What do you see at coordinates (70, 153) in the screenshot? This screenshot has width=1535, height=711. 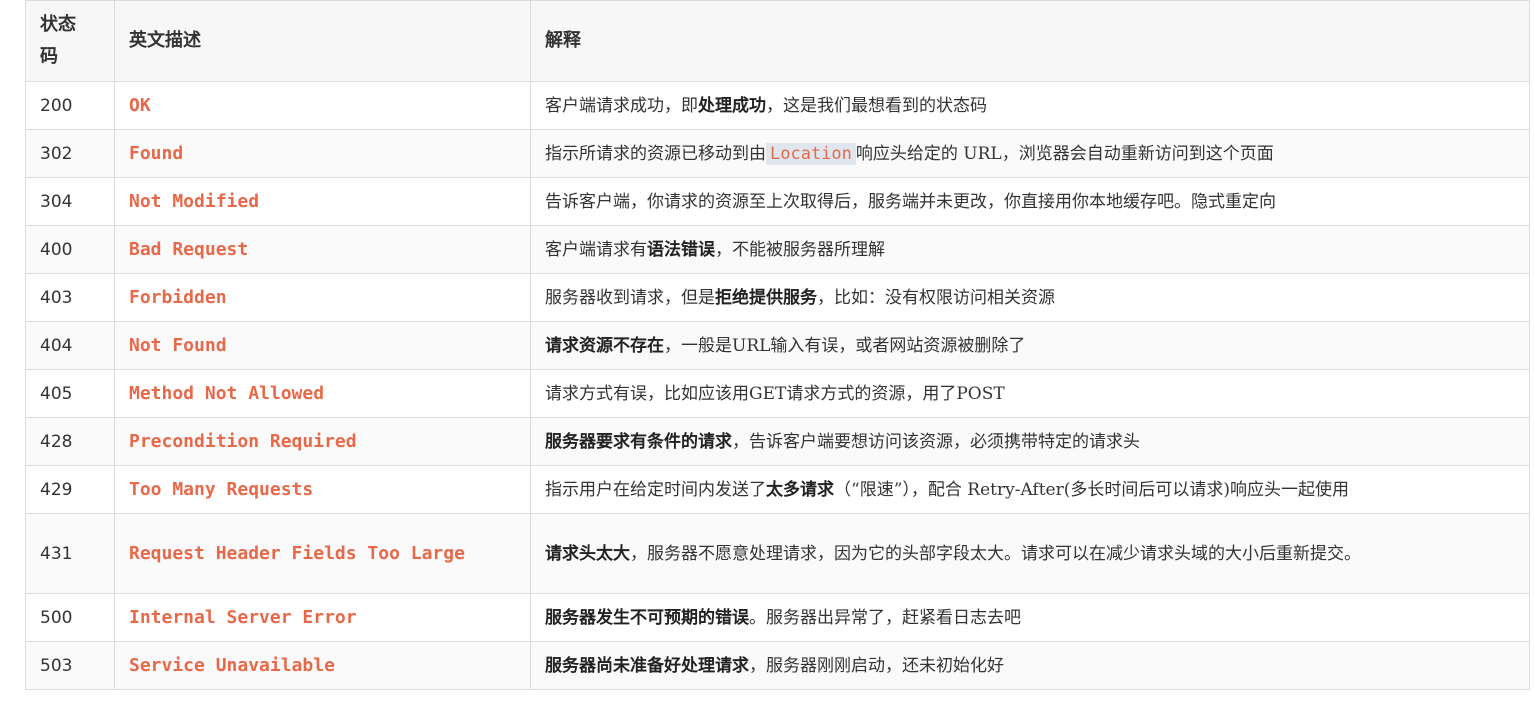 I see `status-code-cell: 302` at bounding box center [70, 153].